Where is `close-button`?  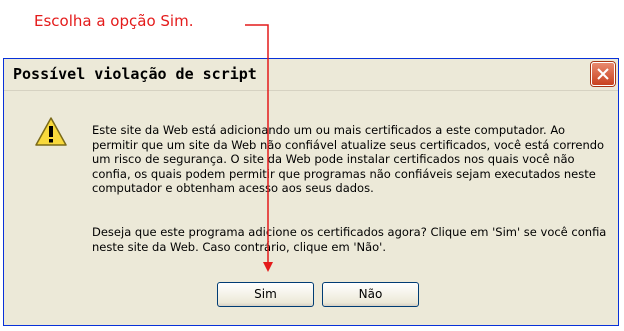 close-button is located at coordinates (603, 74).